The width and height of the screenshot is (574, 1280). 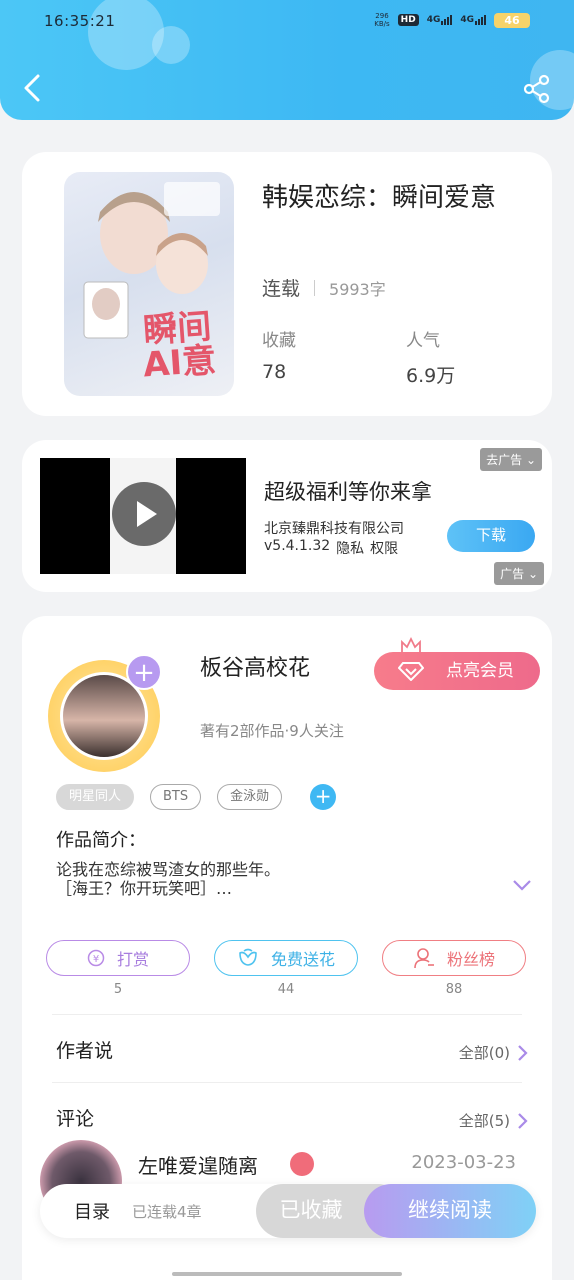 I want to click on flower-count: 44, so click(x=286, y=989).